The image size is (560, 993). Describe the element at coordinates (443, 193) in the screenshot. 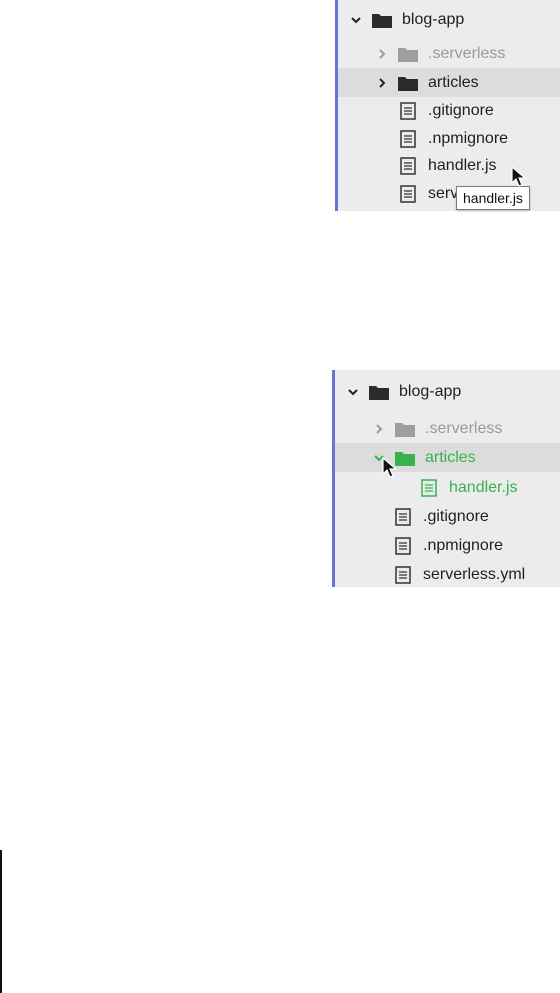

I see `tree-label: serv` at that location.